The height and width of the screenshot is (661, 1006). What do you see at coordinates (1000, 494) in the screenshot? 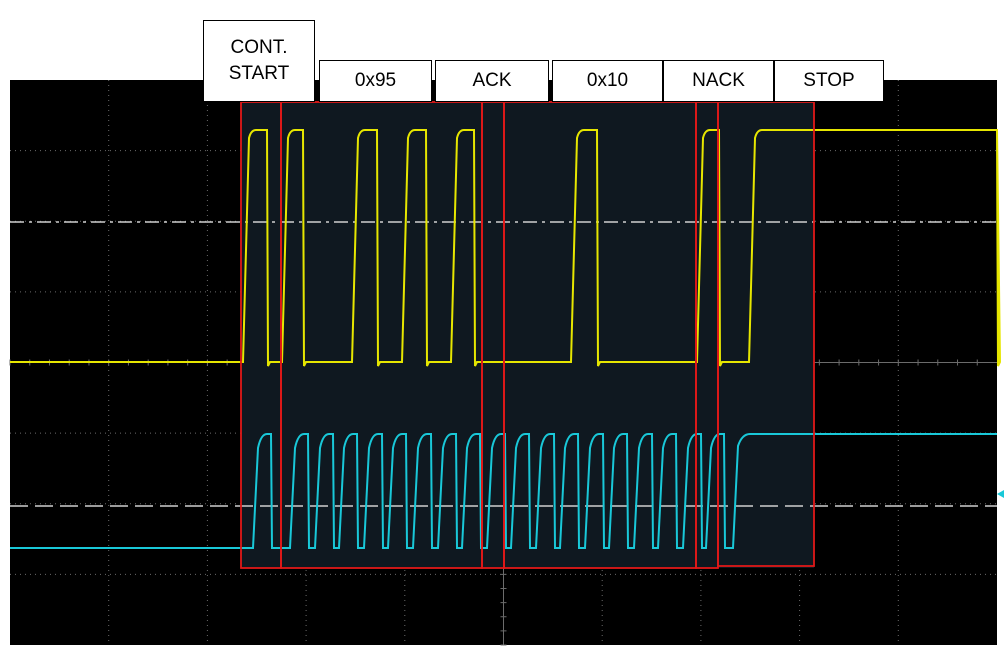
I see `ch2-level-marker` at bounding box center [1000, 494].